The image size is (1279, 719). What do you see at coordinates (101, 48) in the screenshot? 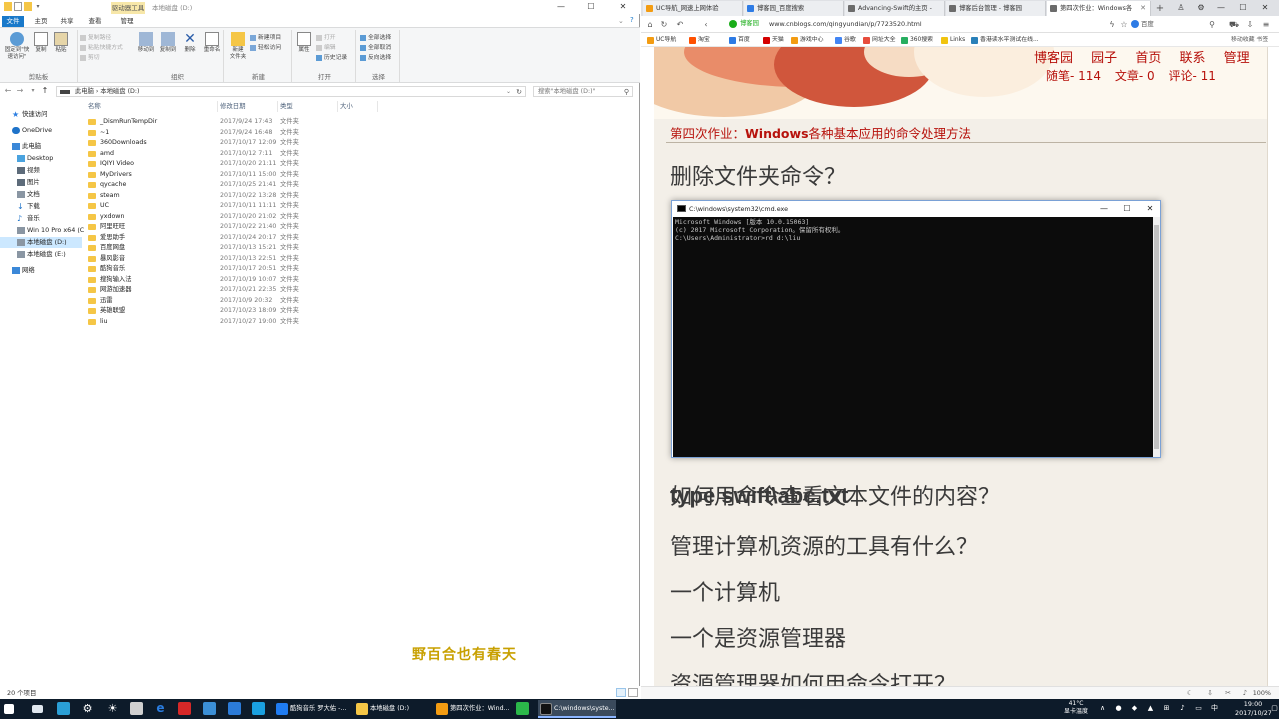
I see `paste-shortcut-button: 粘贴快捷方式` at bounding box center [101, 48].